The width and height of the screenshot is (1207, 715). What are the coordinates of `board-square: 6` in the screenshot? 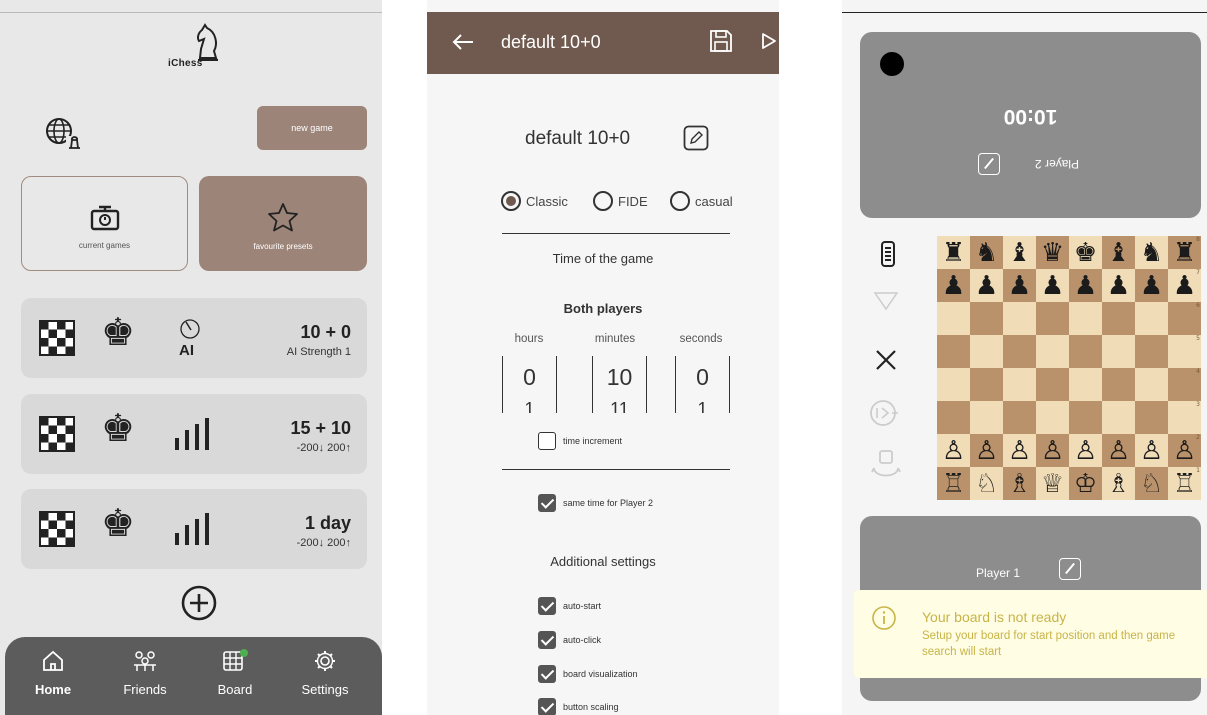 It's located at (1184, 318).